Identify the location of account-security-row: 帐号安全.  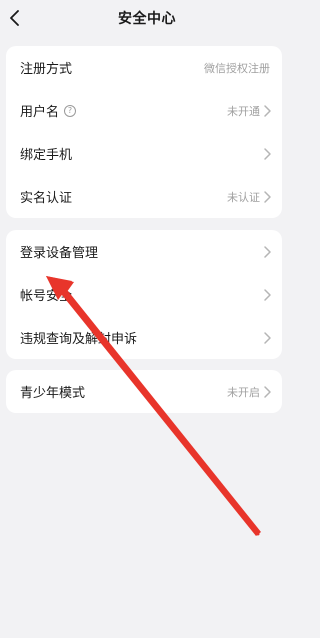
(144, 294).